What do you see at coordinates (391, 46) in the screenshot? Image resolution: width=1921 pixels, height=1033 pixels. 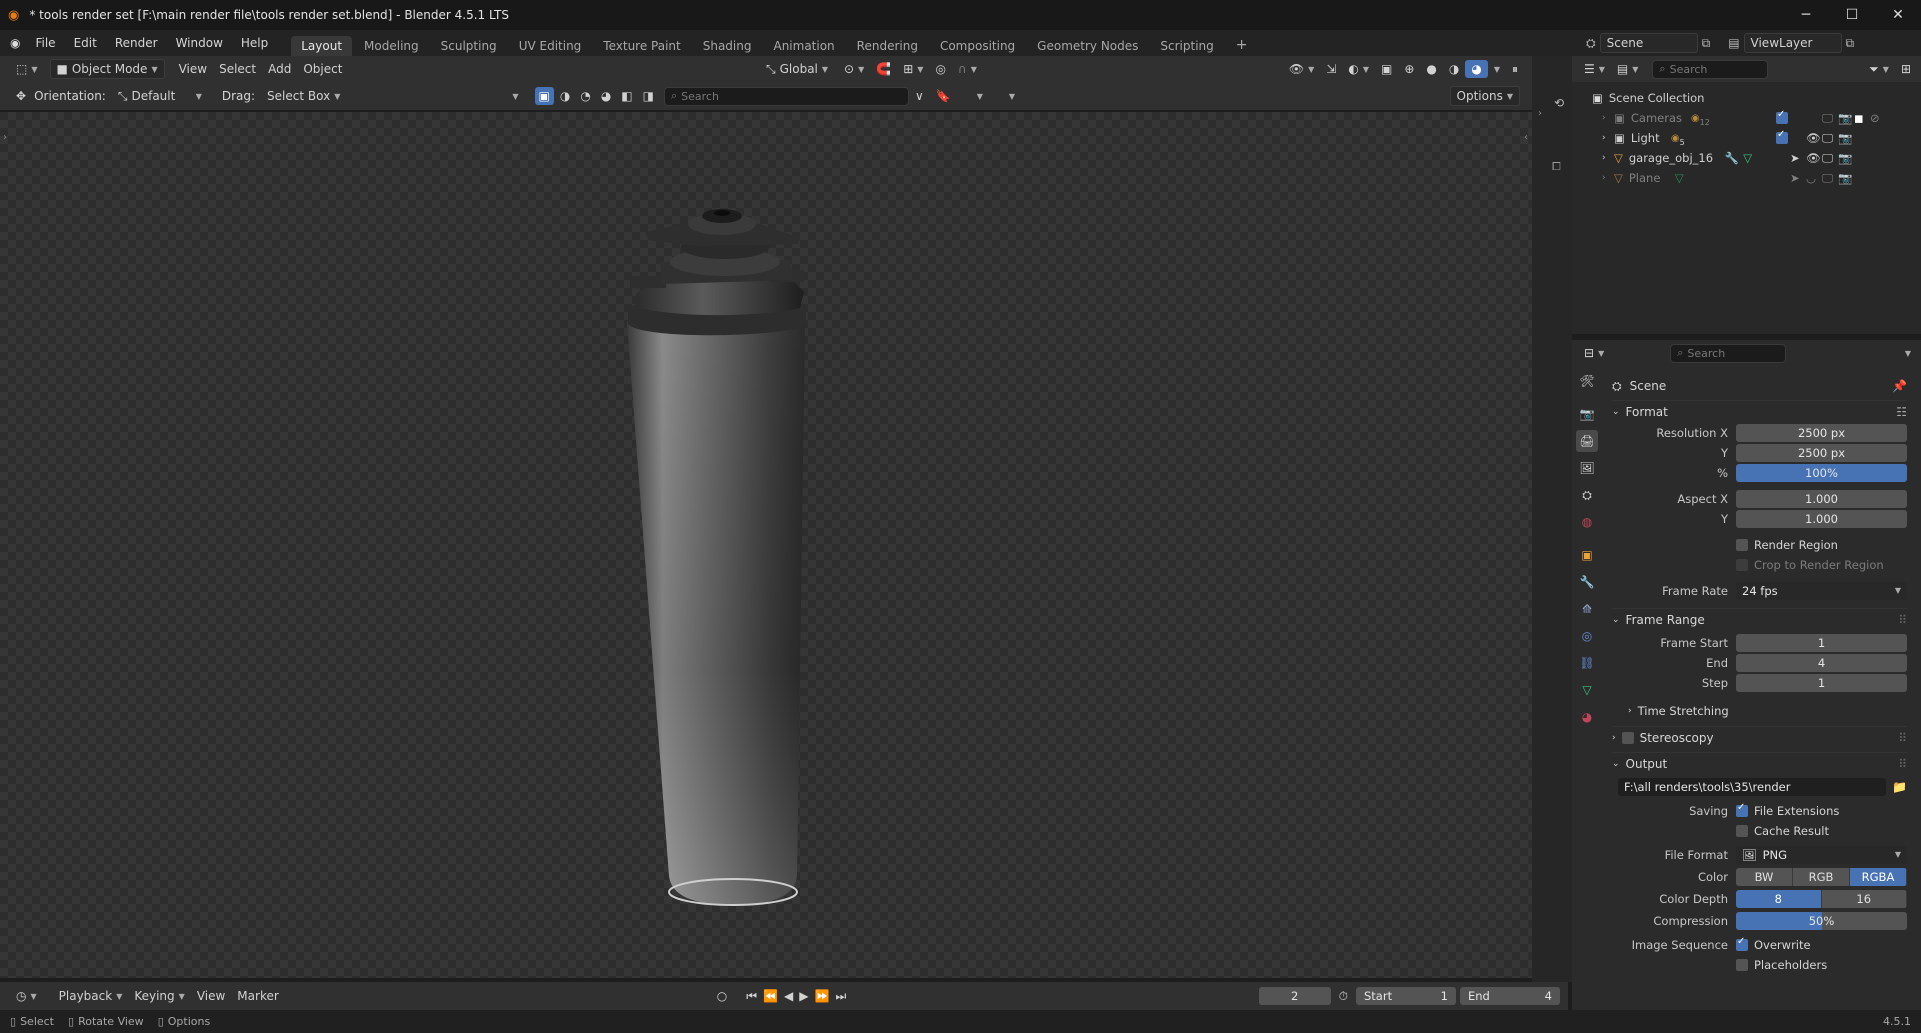 I see `tab-modeling: Modeling` at bounding box center [391, 46].